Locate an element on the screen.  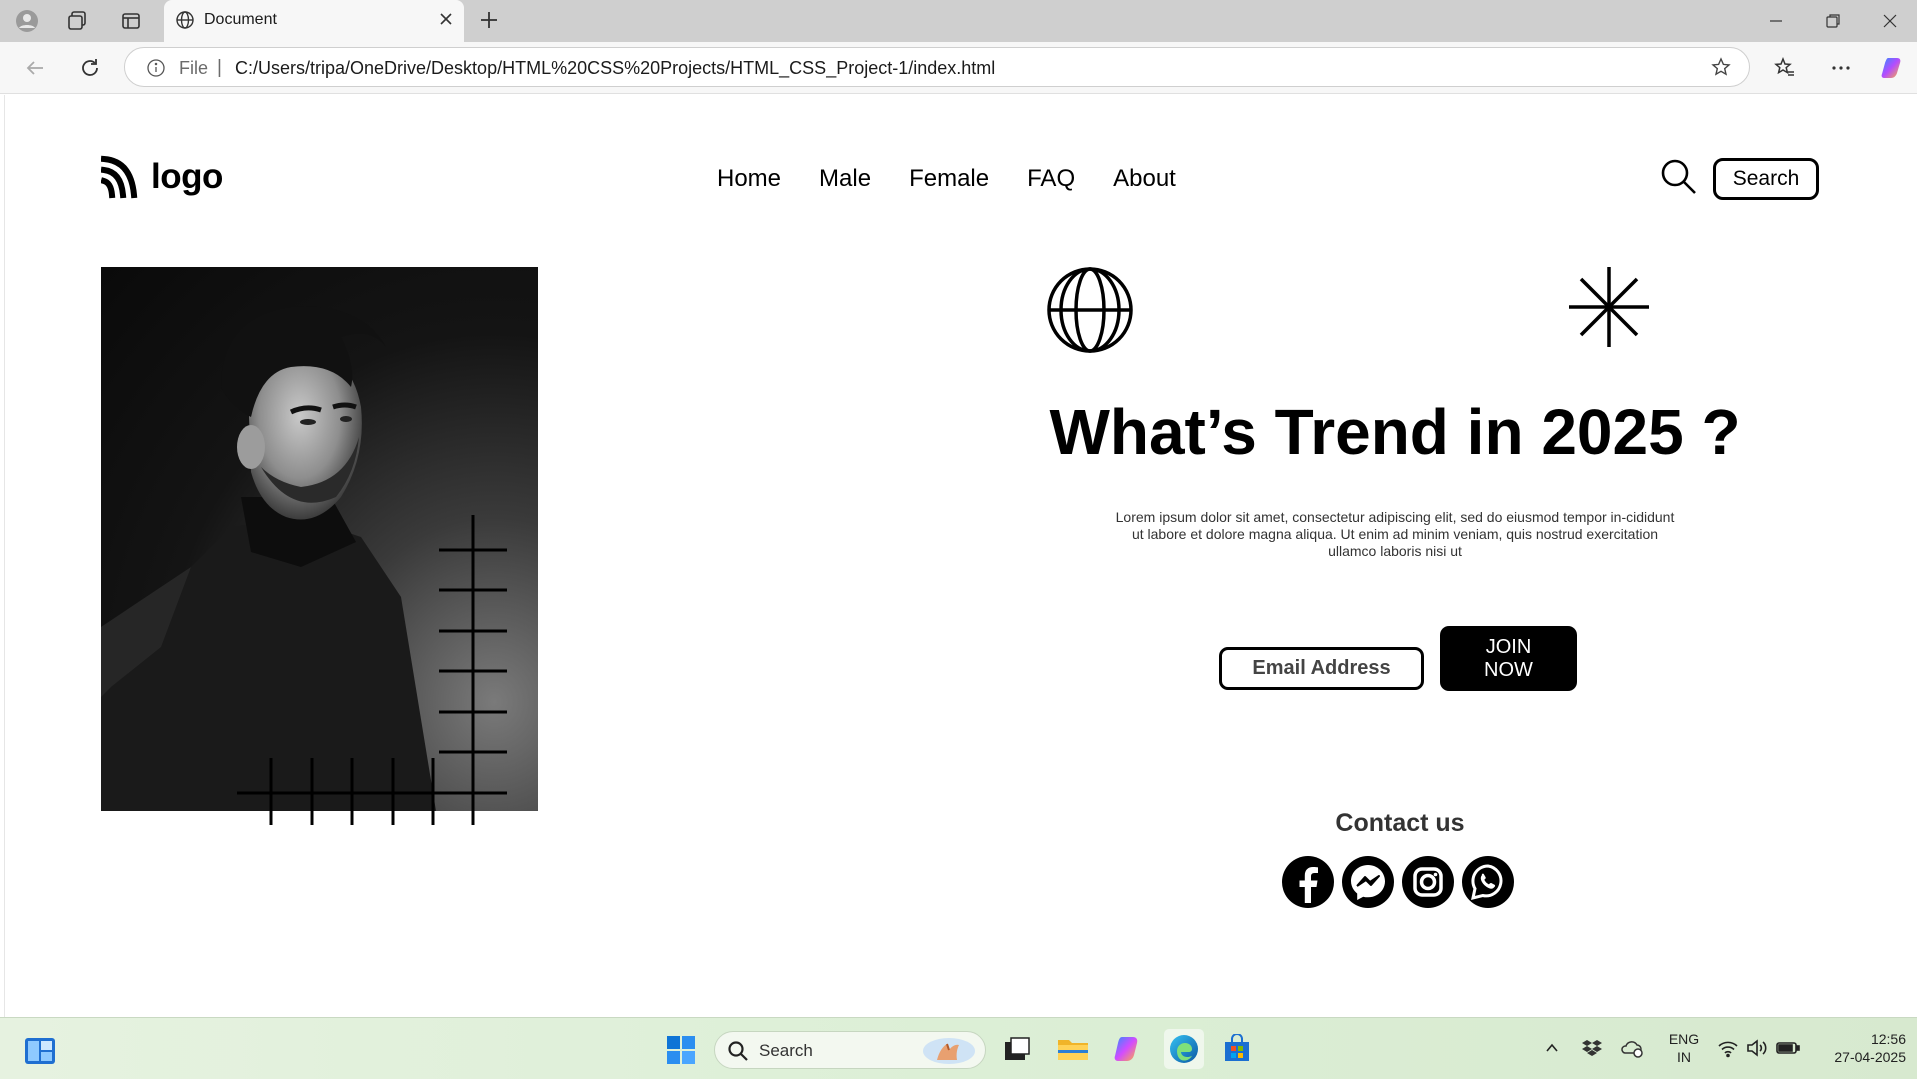
messenger-icon is located at coordinates (1368, 882).